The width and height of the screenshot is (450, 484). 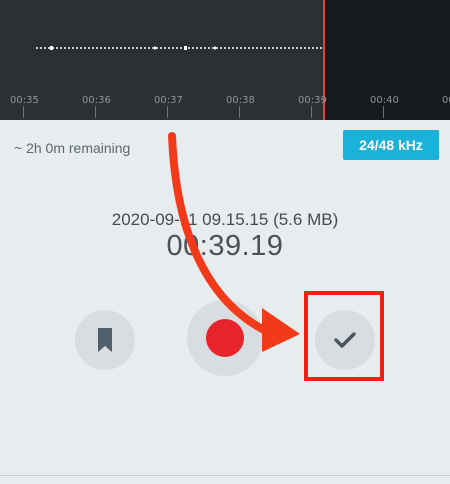 What do you see at coordinates (384, 100) in the screenshot?
I see `tick-label: 00:40` at bounding box center [384, 100].